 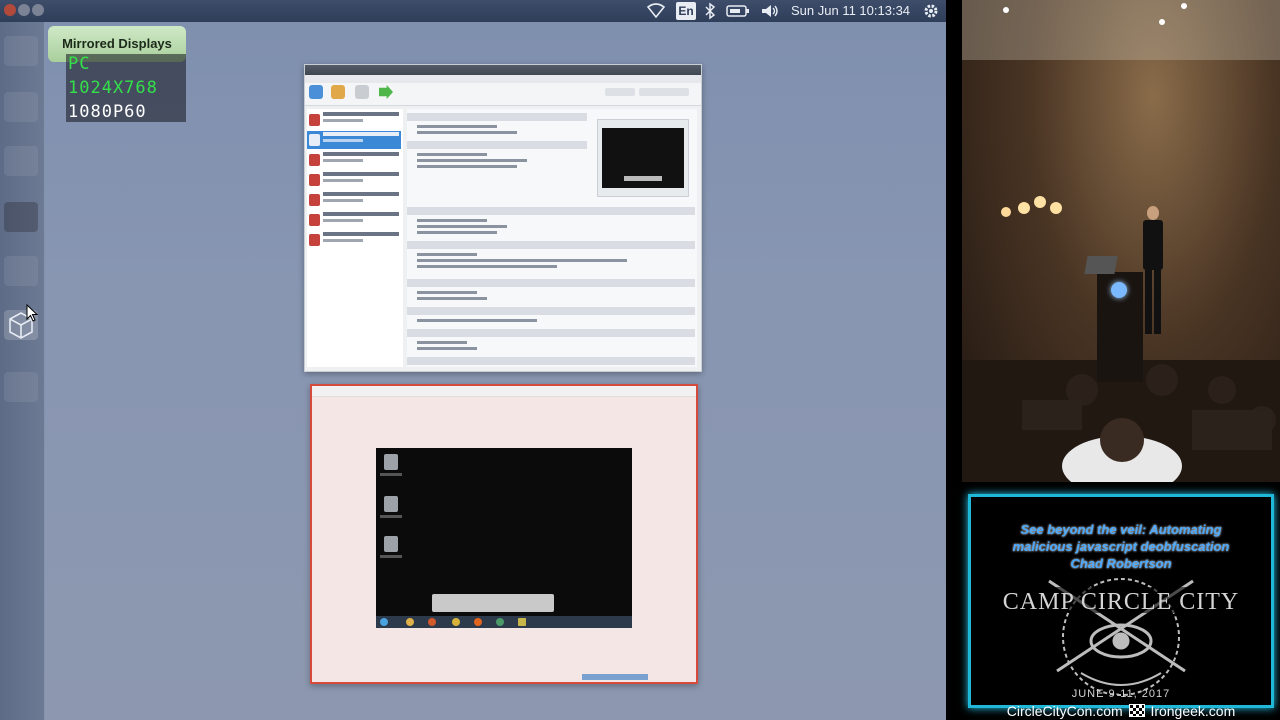 I want to click on bluetooth-icon, so click(x=710, y=11).